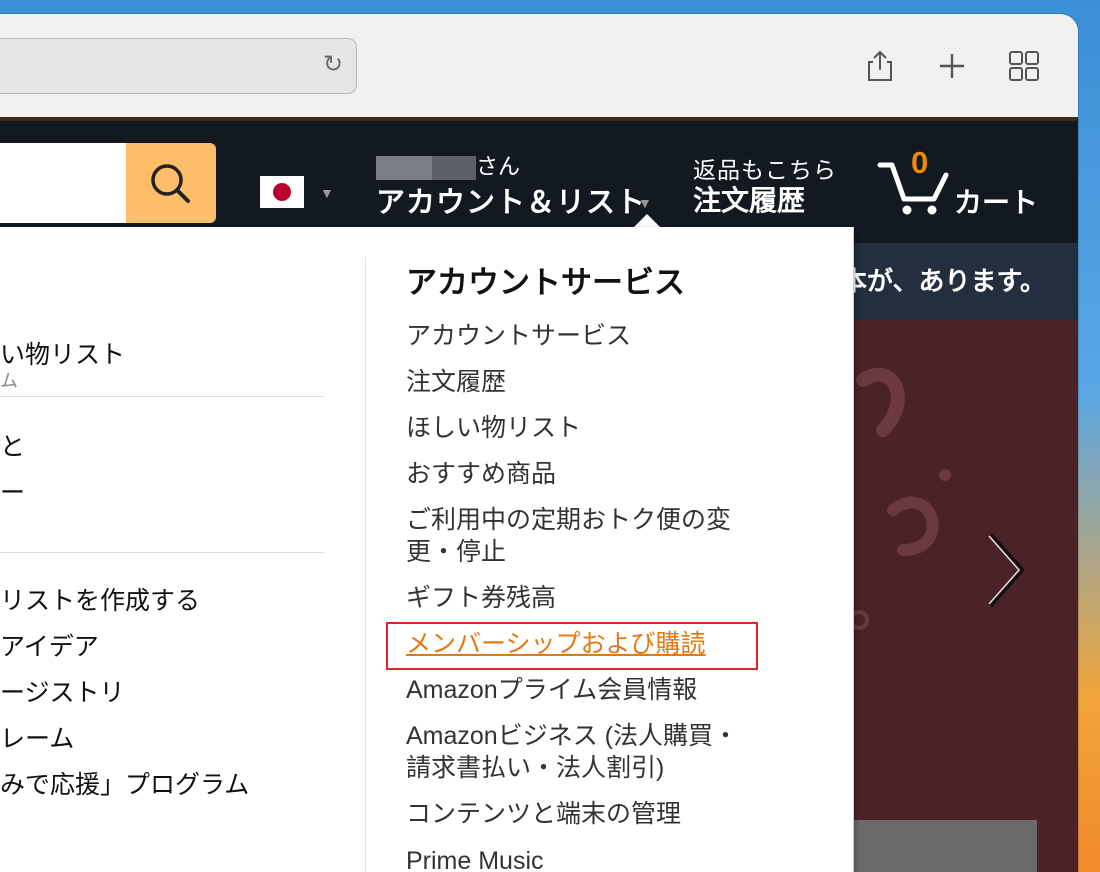  I want to click on menu-item-recommendations: おすすめ商品, so click(481, 474).